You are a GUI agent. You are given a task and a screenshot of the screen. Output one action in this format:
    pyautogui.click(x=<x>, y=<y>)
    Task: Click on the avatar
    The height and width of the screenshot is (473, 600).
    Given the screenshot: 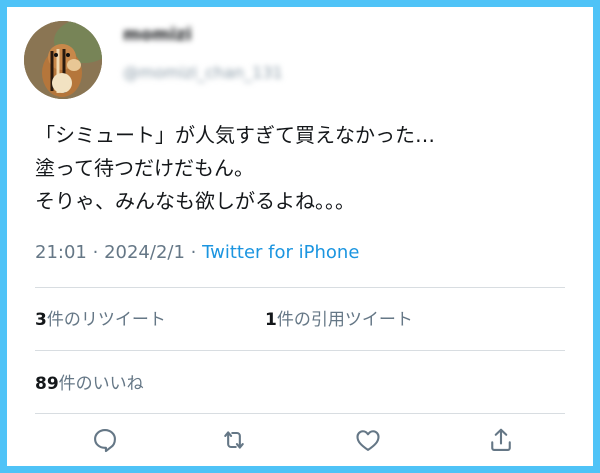 What is the action you would take?
    pyautogui.click(x=63, y=60)
    